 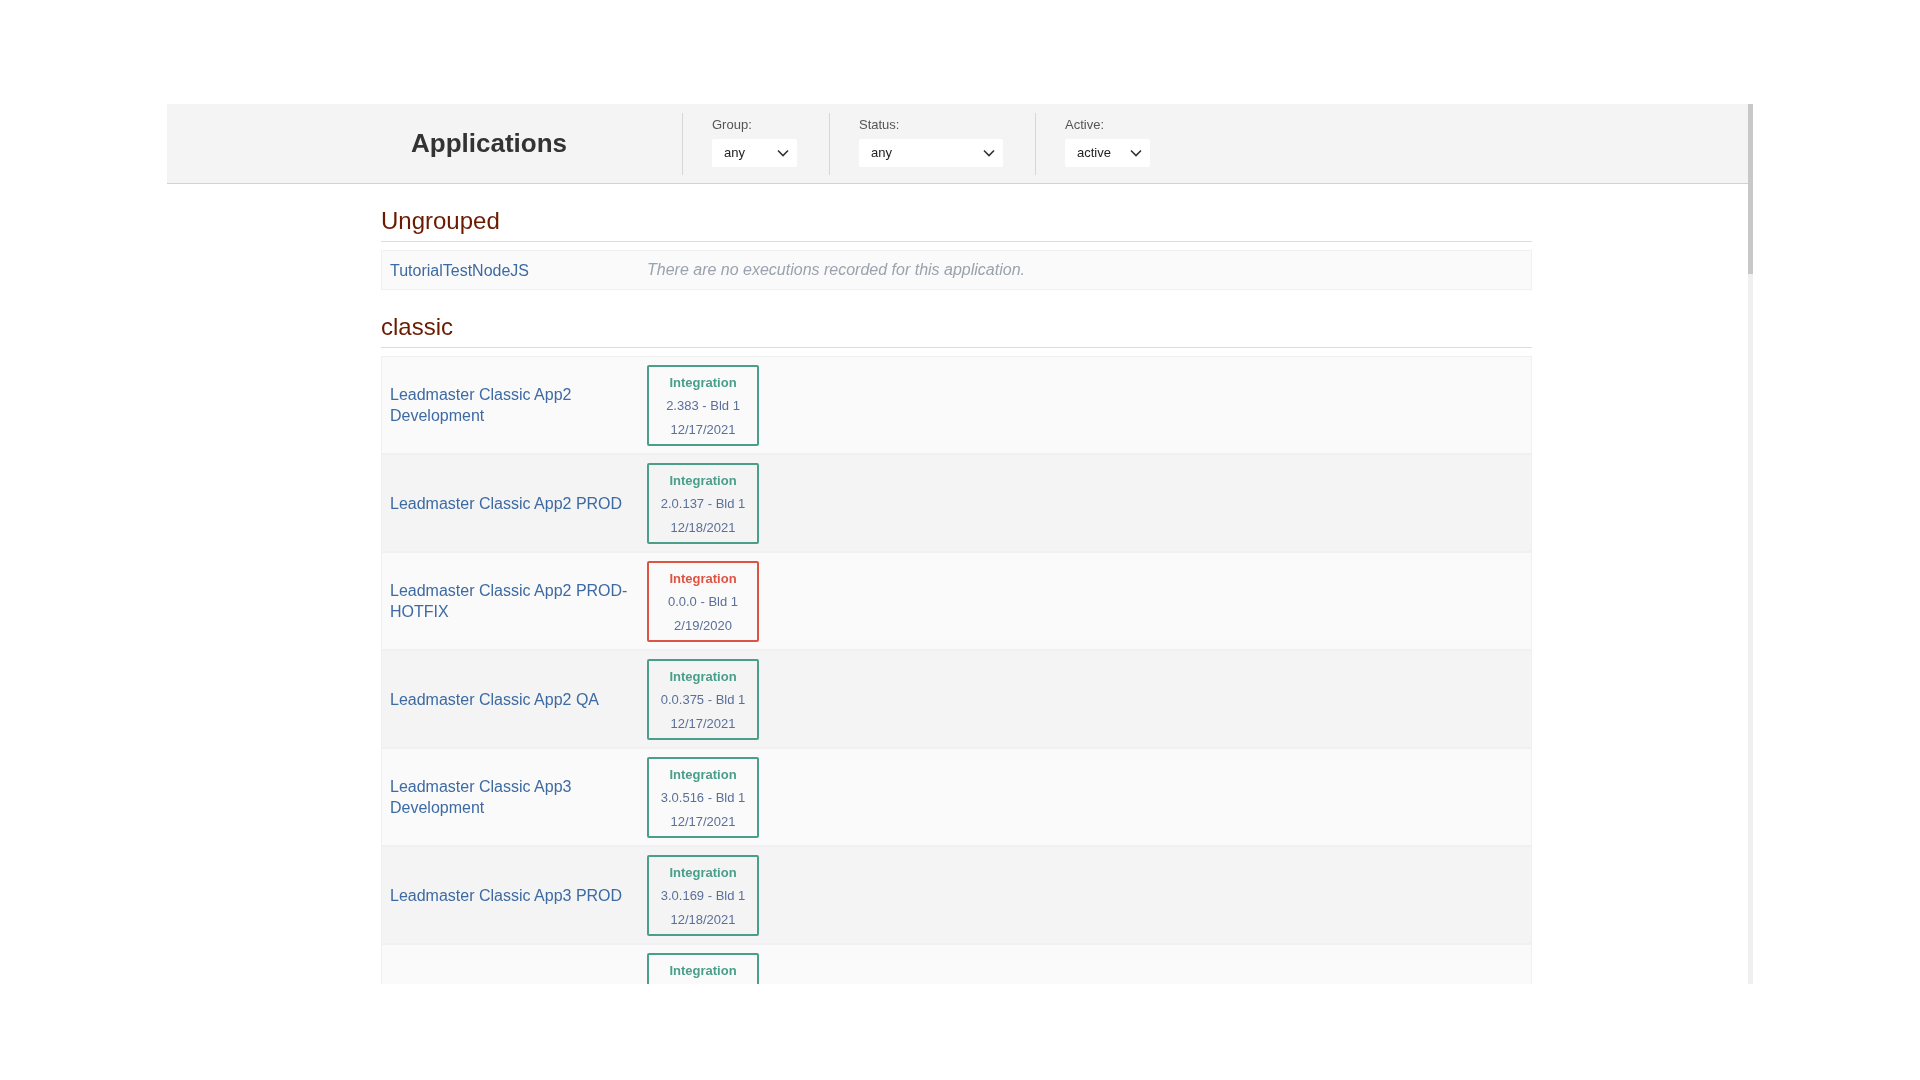 I want to click on execution-version: 2.383 - Bld 1, so click(x=703, y=406).